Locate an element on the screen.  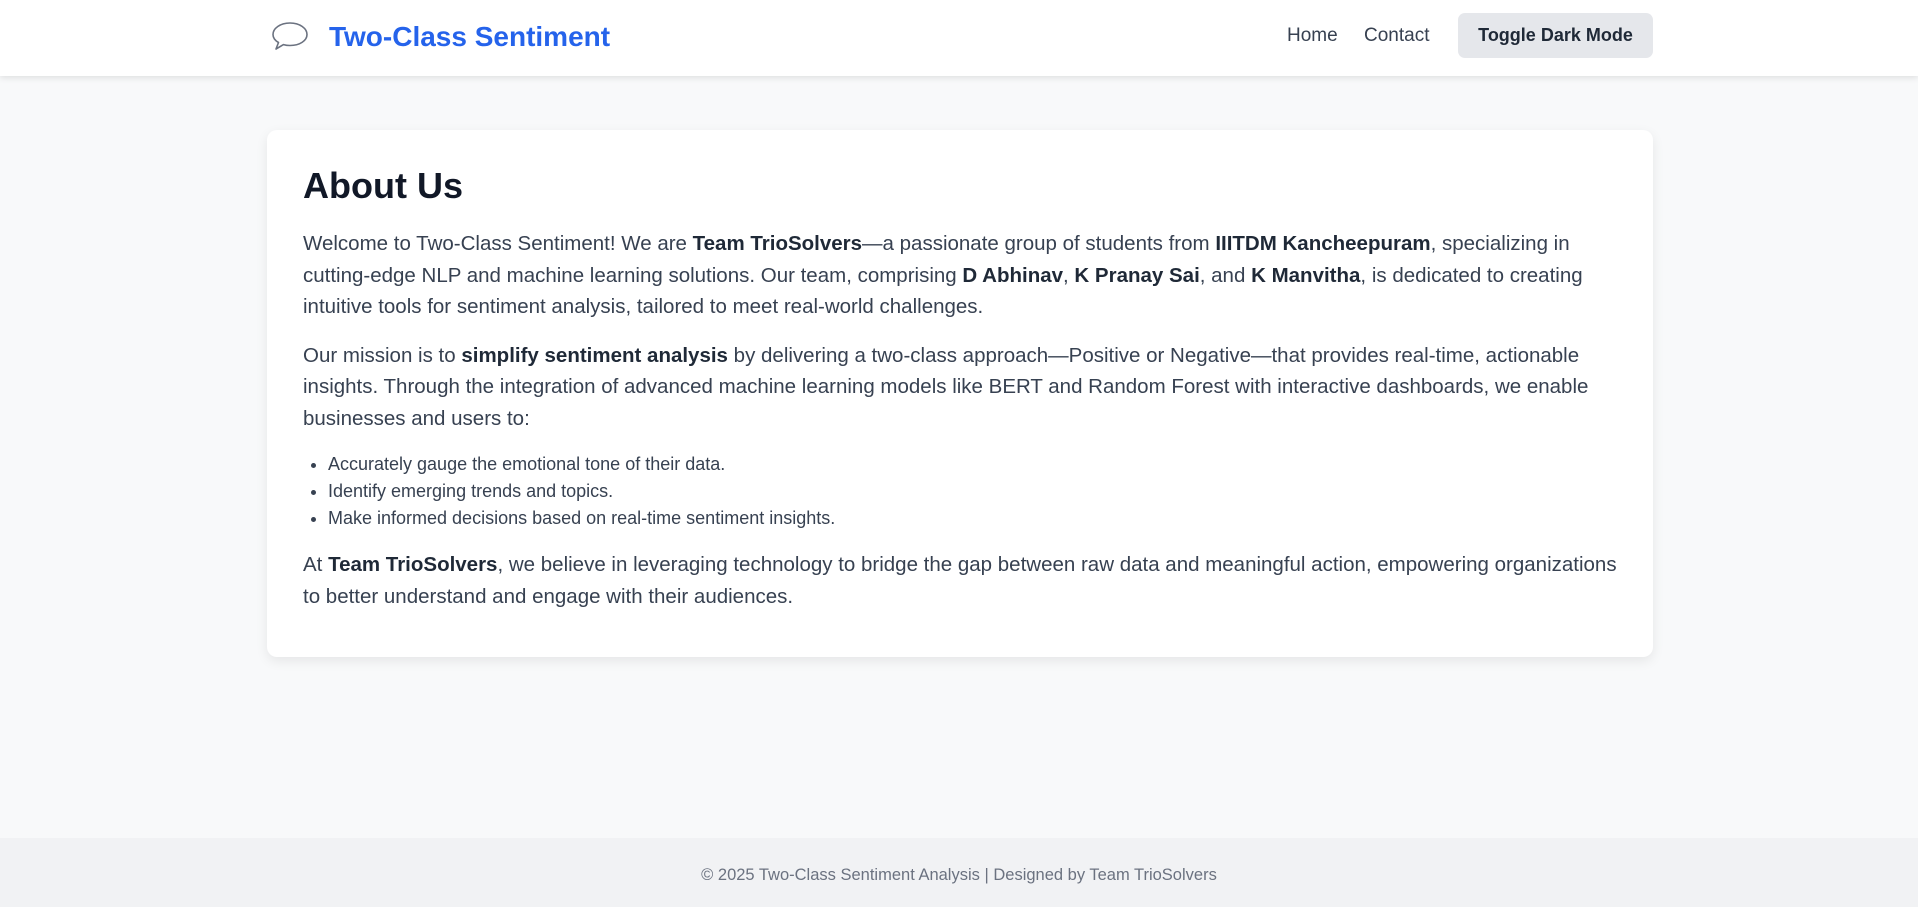
page-title: About Us is located at coordinates (383, 185).